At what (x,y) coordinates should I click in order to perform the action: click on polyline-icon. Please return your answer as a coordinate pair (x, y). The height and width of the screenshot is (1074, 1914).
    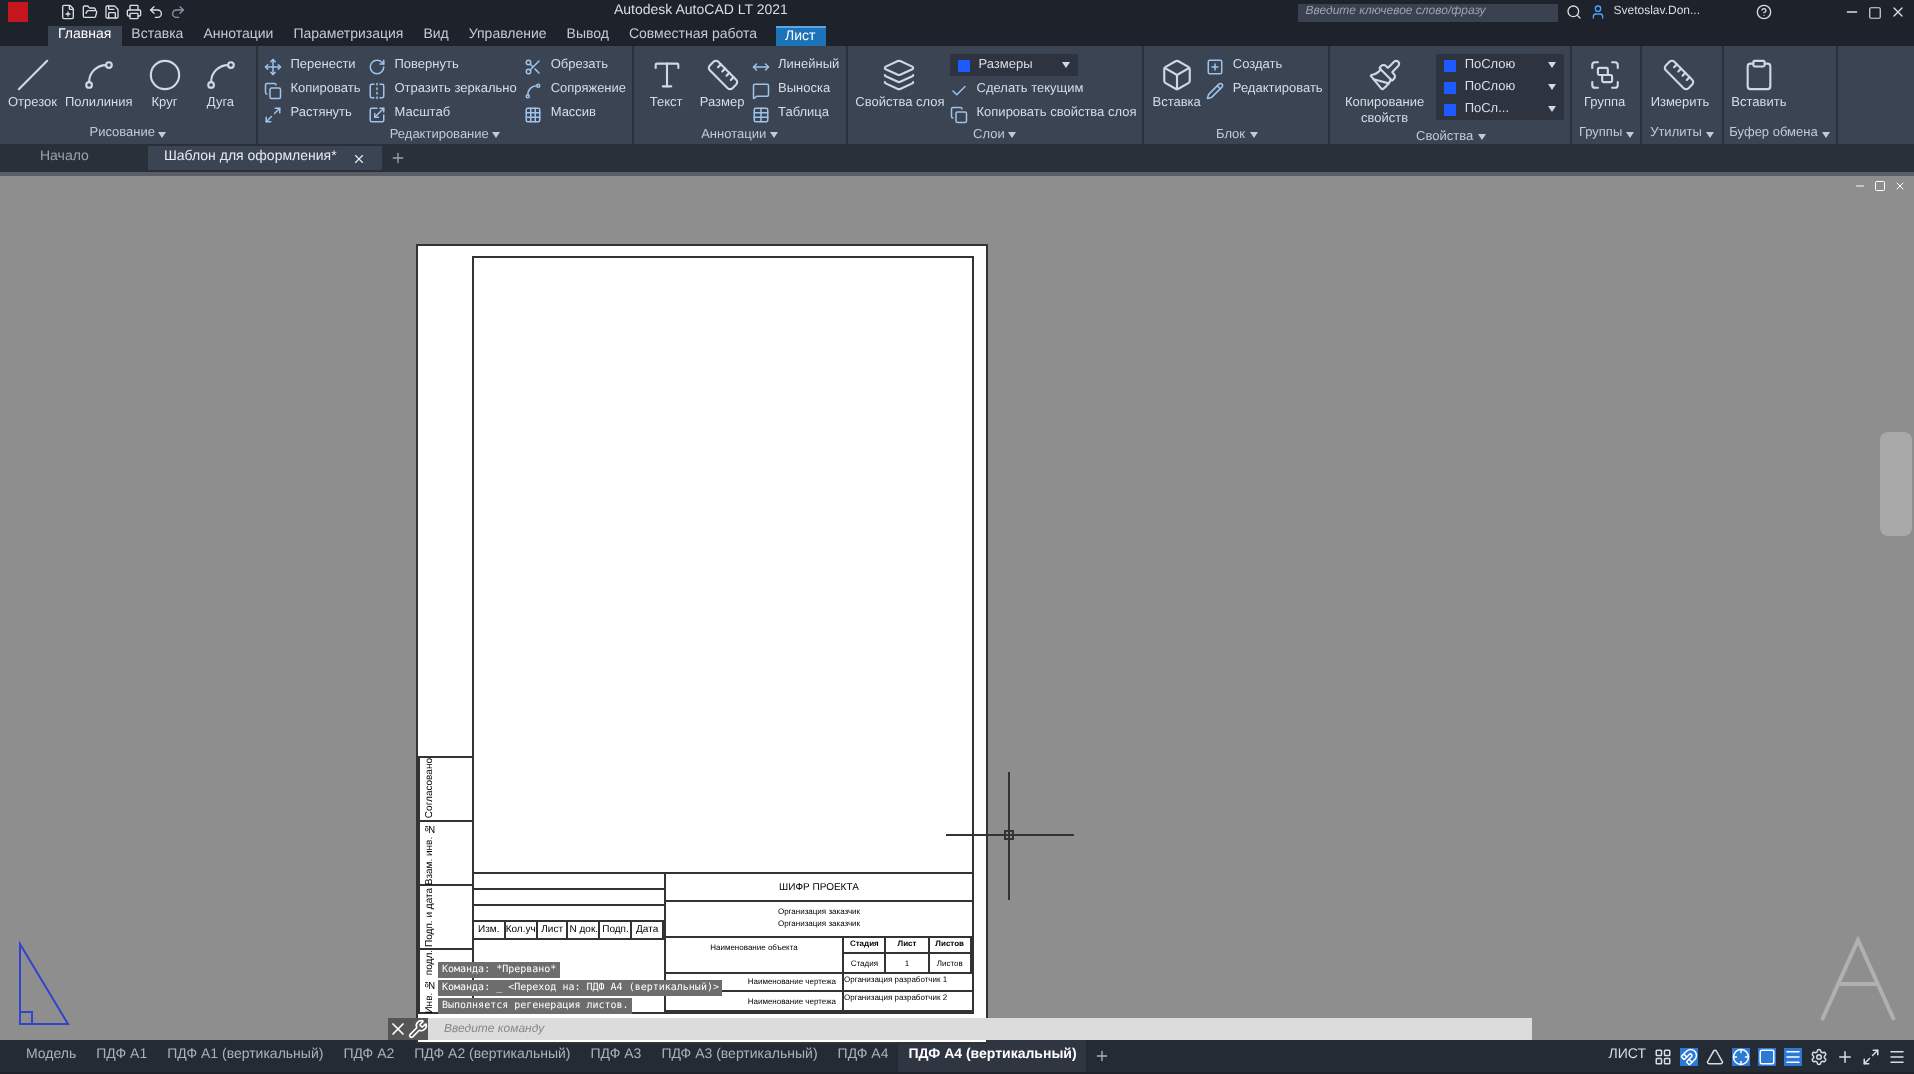
    Looking at the image, I should click on (98, 75).